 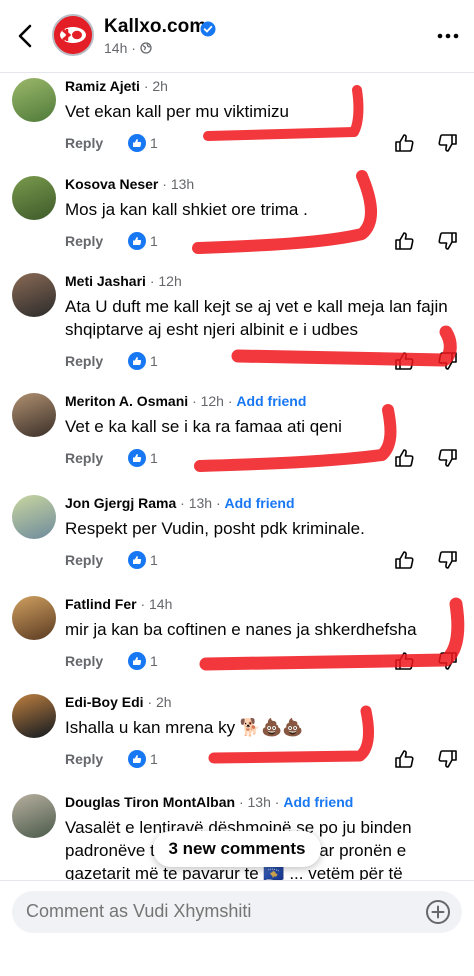 What do you see at coordinates (73, 35) in the screenshot?
I see `page-logo` at bounding box center [73, 35].